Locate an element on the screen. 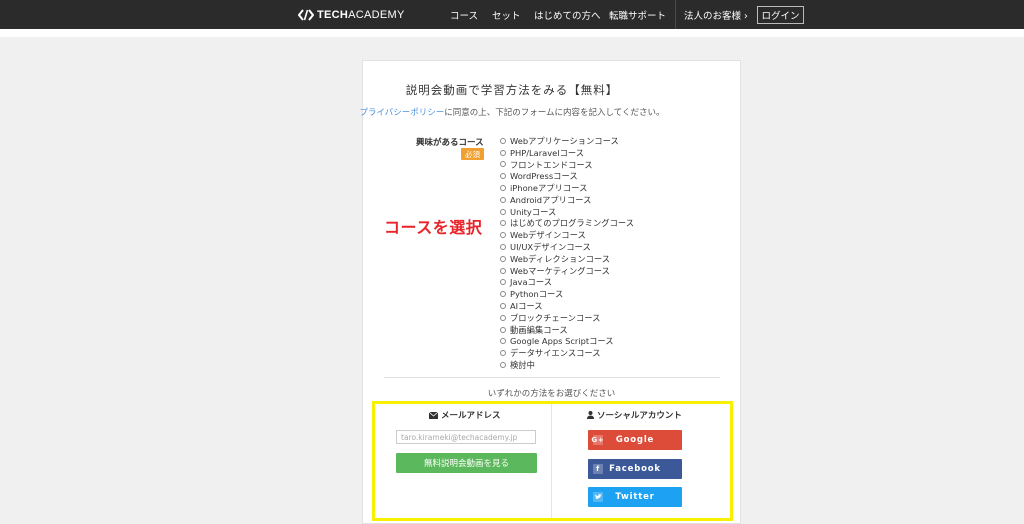 The height and width of the screenshot is (524, 1024). course-option: AIコース is located at coordinates (610, 306).